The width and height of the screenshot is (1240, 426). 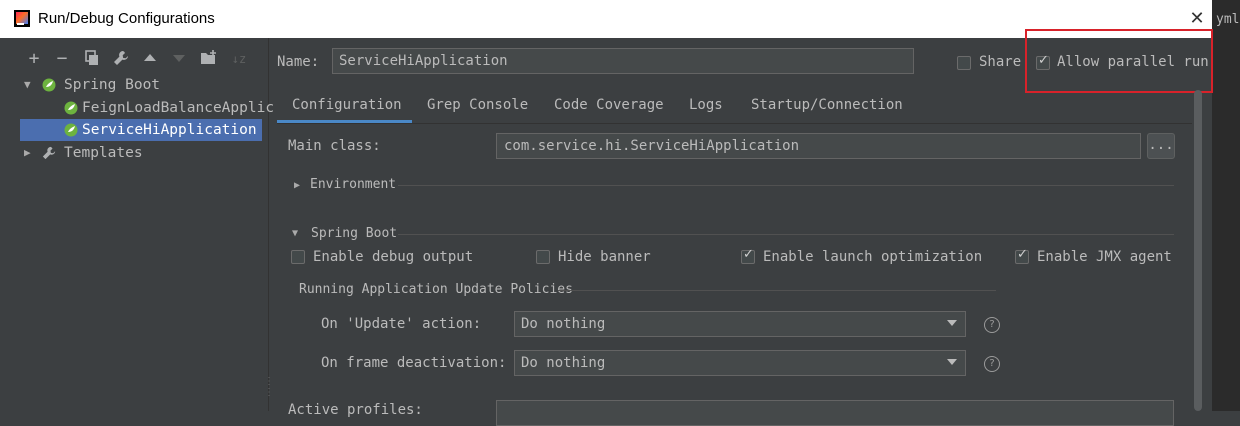 I want to click on on-frame-deactivation-select: Do nothing, so click(x=740, y=363).